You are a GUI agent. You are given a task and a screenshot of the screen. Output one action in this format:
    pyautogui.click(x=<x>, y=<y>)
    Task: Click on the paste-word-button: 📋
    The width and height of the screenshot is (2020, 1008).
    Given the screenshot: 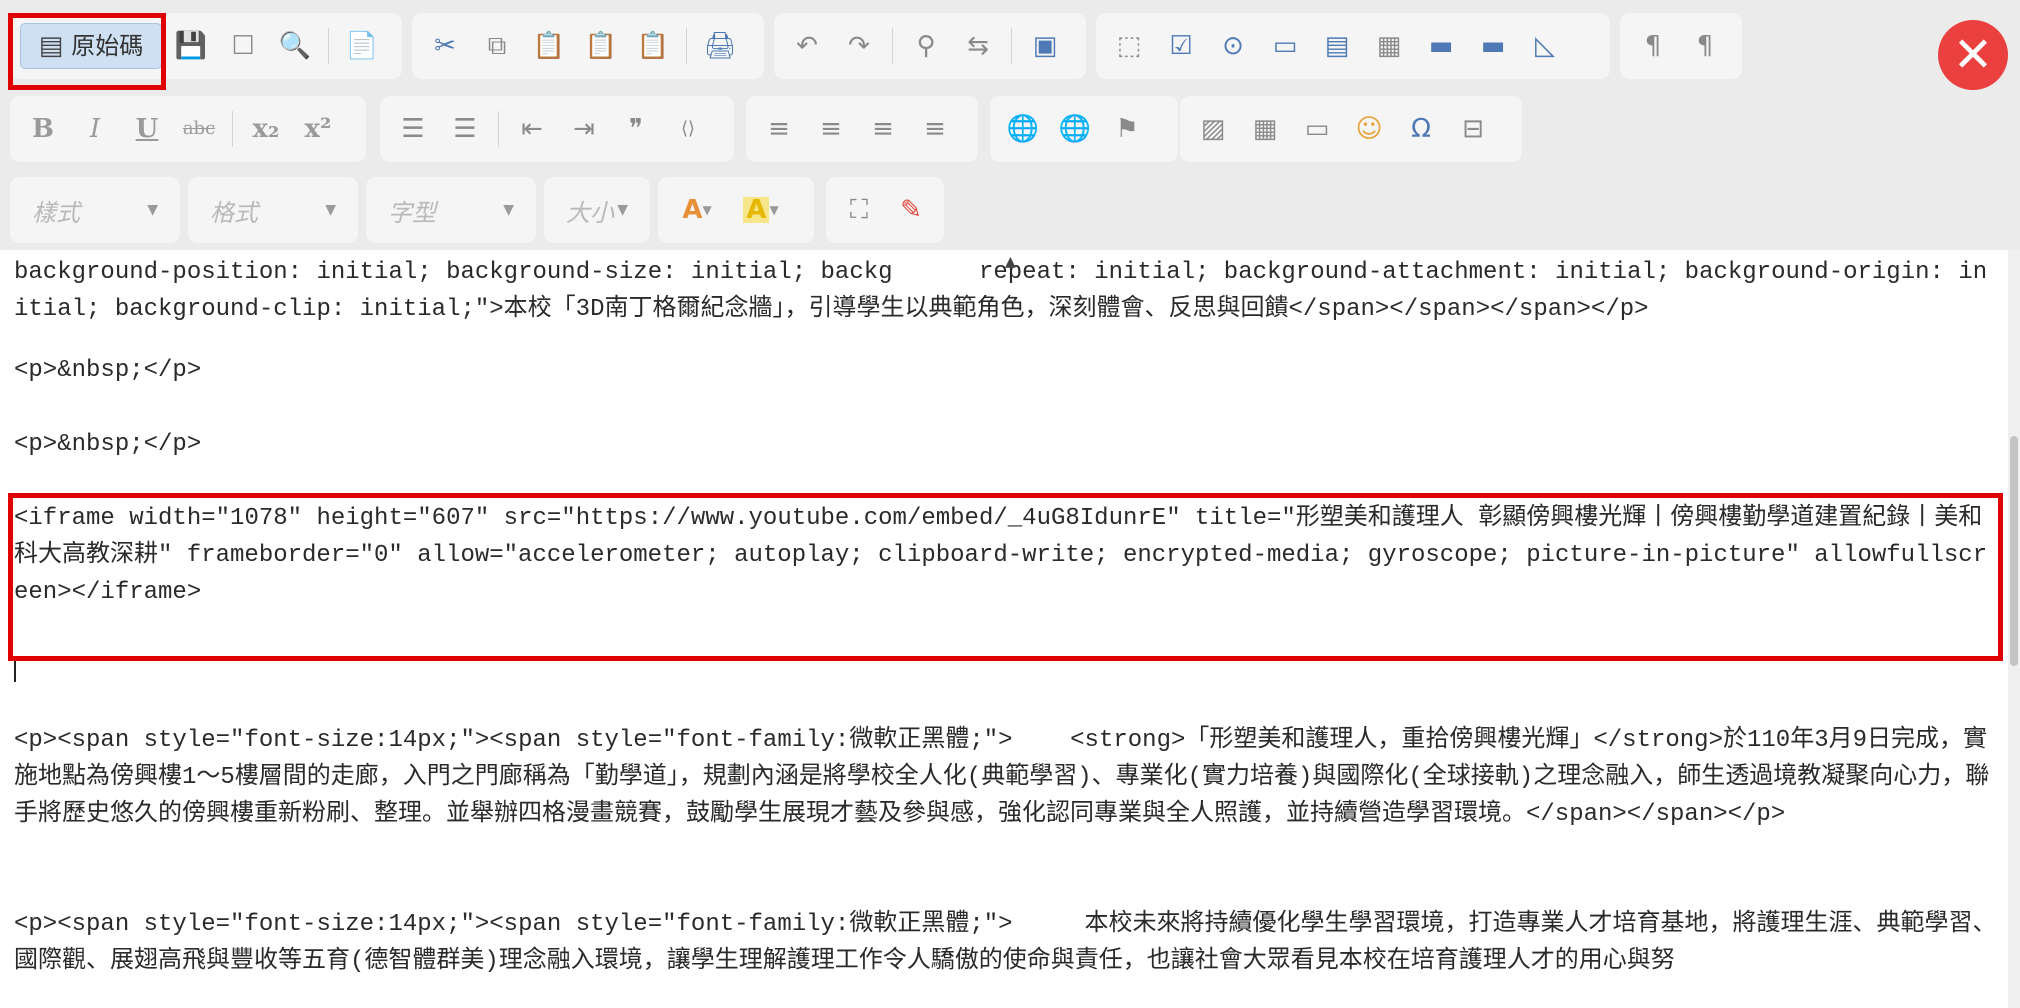 What is the action you would take?
    pyautogui.click(x=653, y=46)
    